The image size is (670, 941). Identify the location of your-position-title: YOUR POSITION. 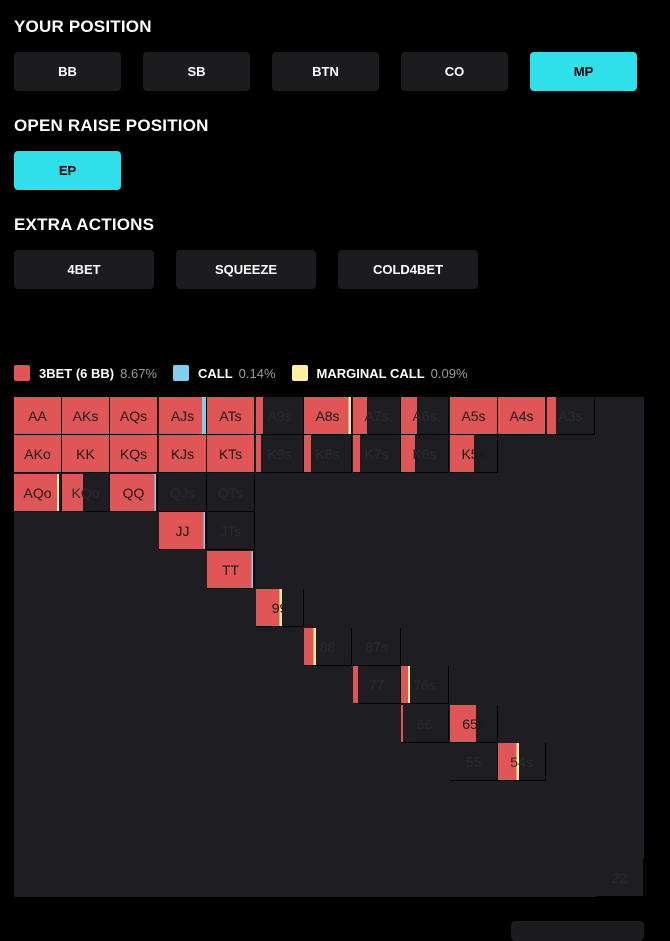
(83, 26).